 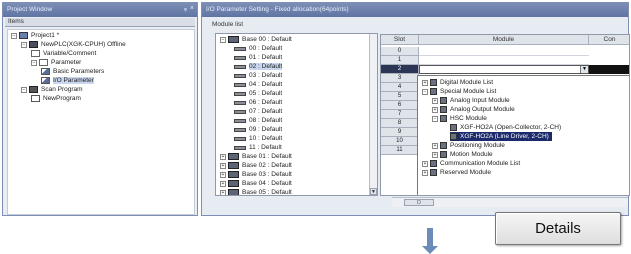 I want to click on slot-item: 00 : Default, so click(x=258, y=48).